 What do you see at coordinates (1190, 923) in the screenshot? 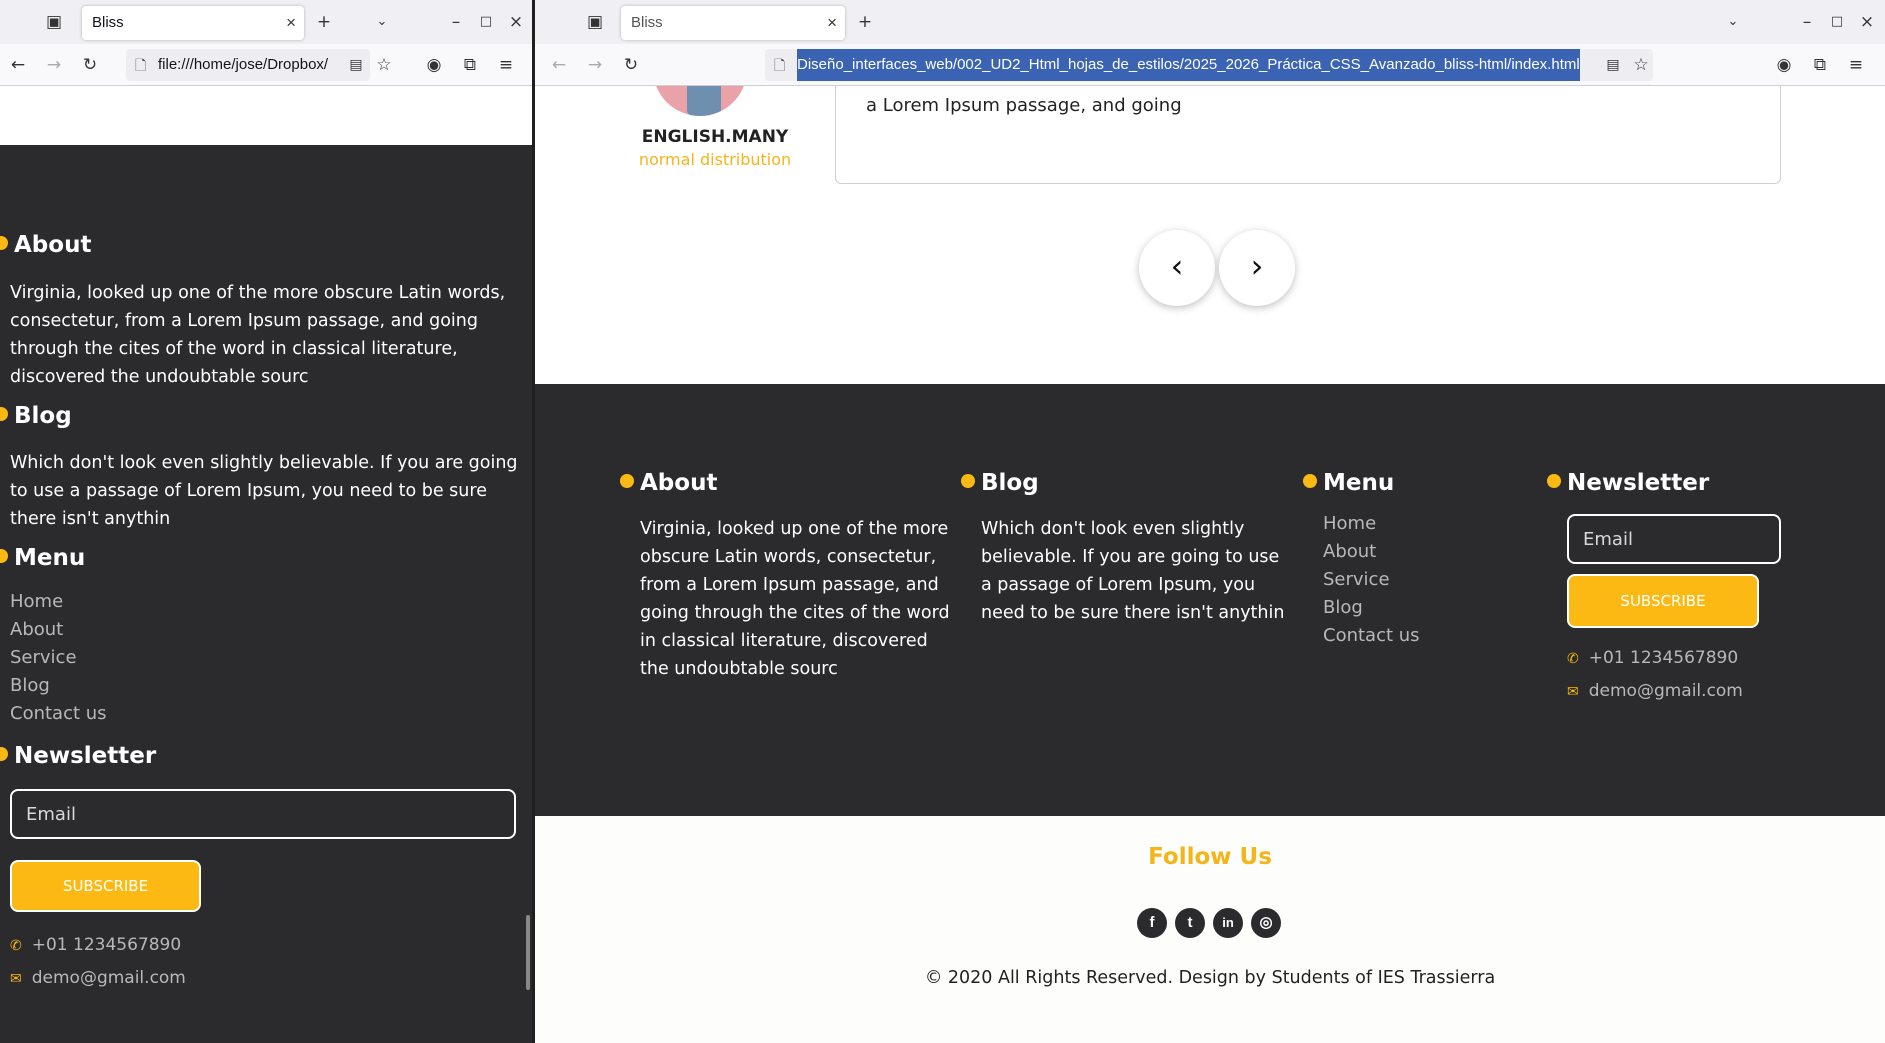
I see `twitter-icon: t` at bounding box center [1190, 923].